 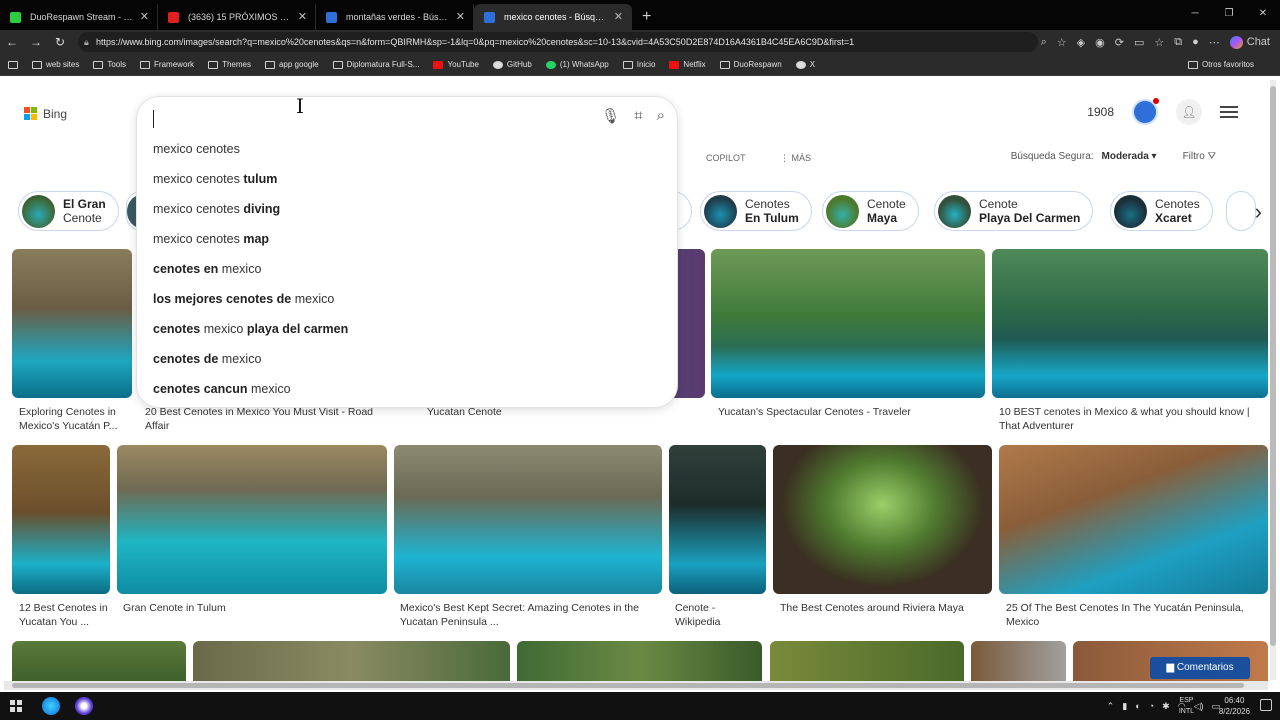 What do you see at coordinates (248, 608) in the screenshot?
I see `image-caption: Gran Cenote in Tulum` at bounding box center [248, 608].